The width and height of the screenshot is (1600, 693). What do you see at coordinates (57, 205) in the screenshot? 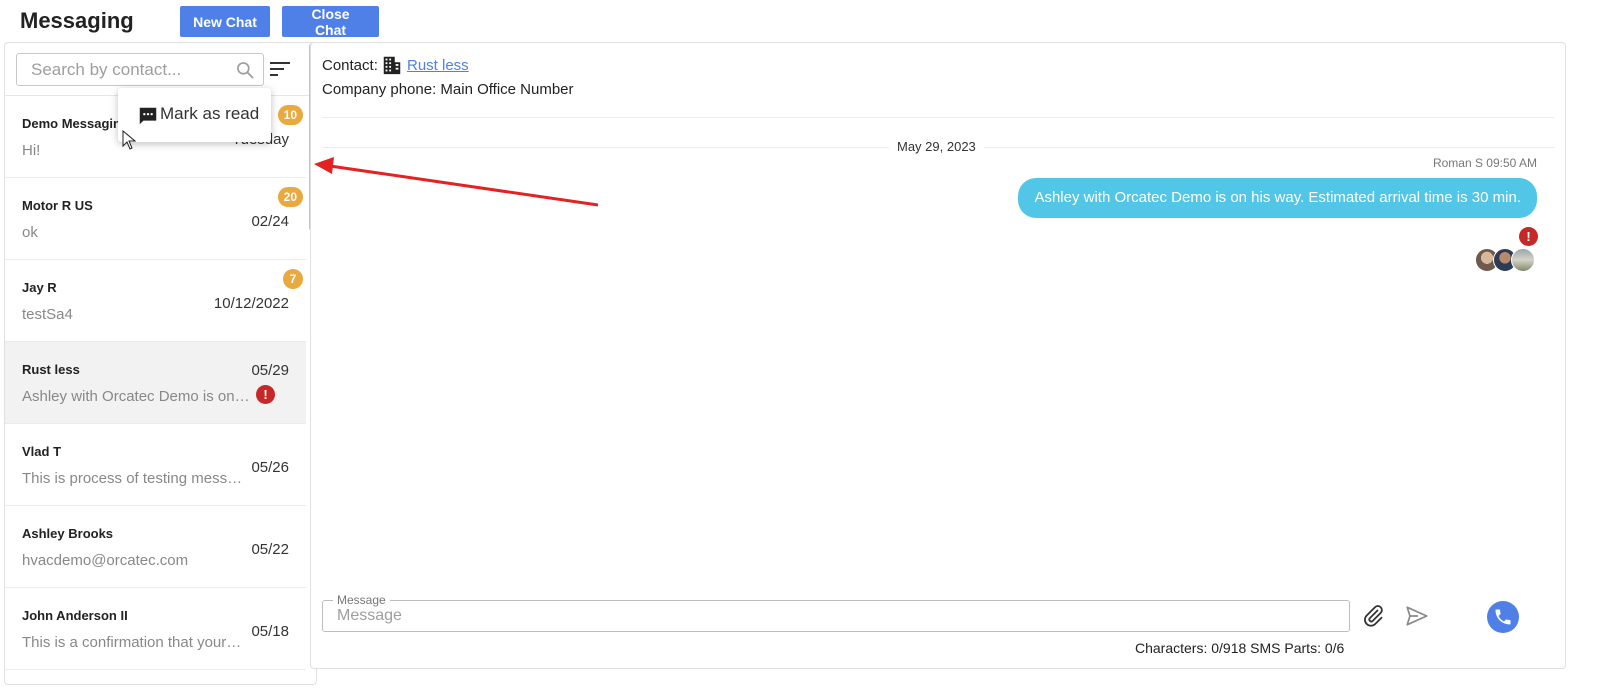
I see `conversation-name: Motor R US` at bounding box center [57, 205].